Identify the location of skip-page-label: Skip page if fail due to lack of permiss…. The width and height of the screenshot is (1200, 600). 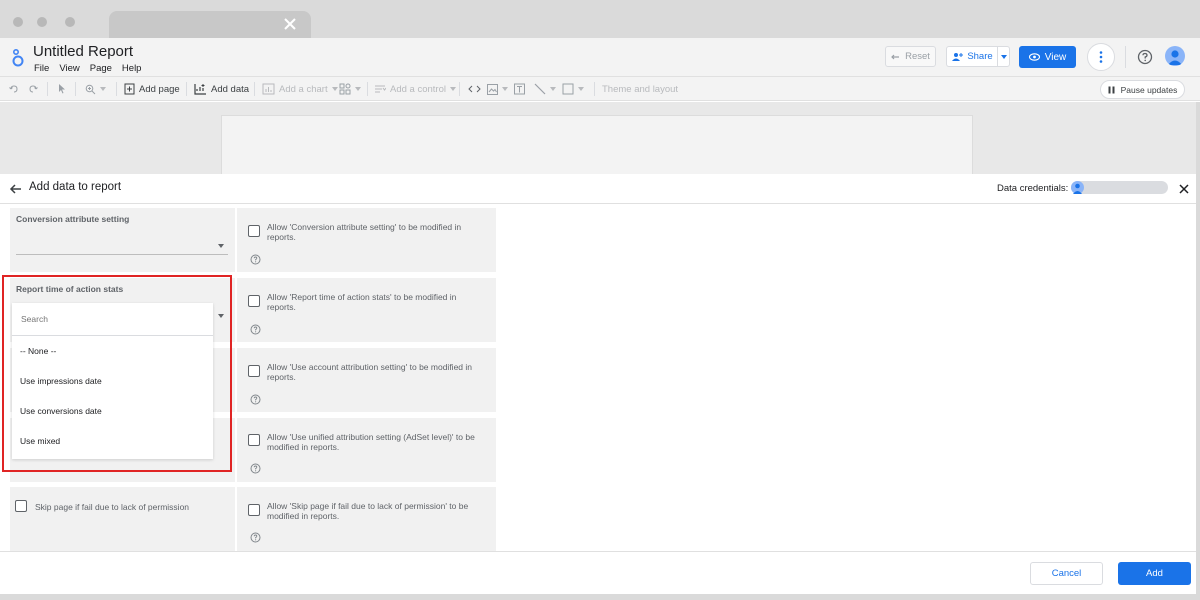
(112, 507).